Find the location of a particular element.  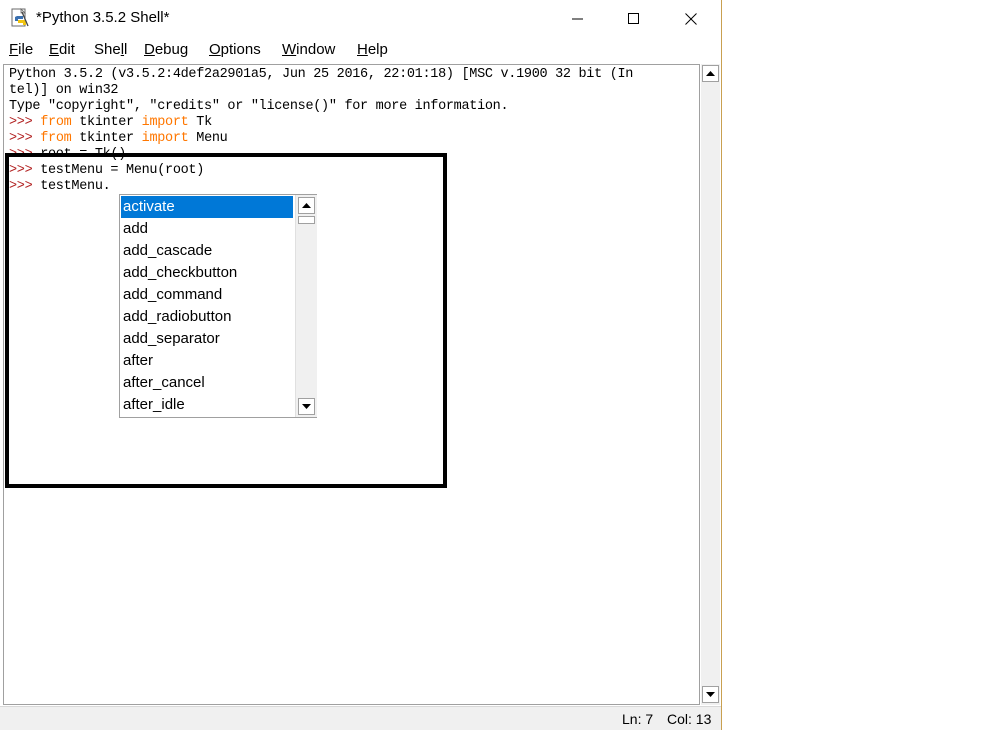

menu-options: Options is located at coordinates (235, 49).